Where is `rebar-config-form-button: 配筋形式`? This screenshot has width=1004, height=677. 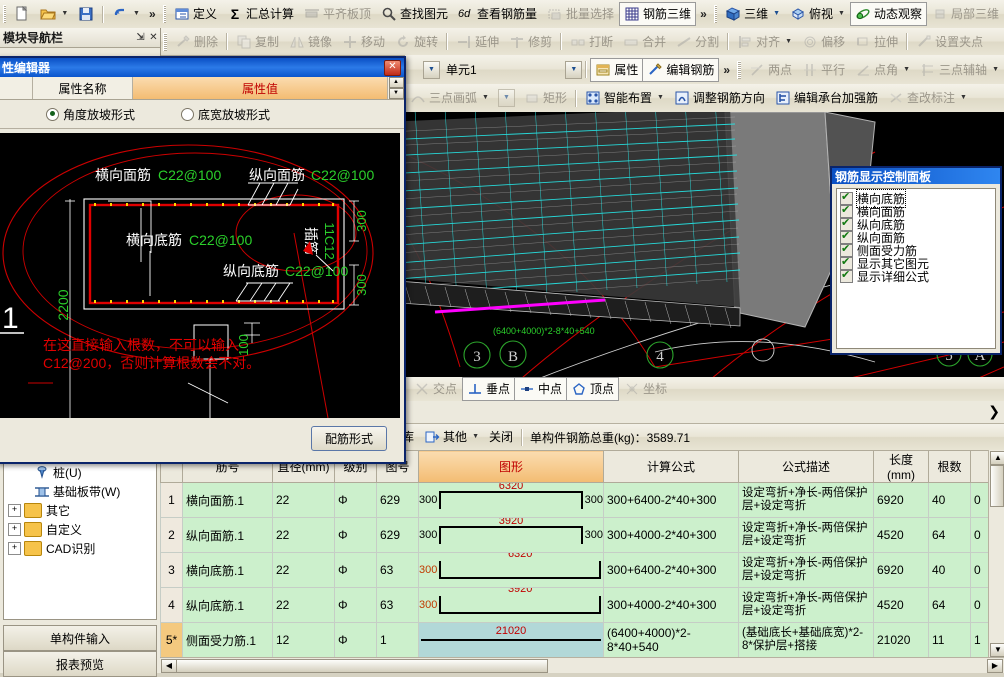 rebar-config-form-button: 配筋形式 is located at coordinates (349, 438).